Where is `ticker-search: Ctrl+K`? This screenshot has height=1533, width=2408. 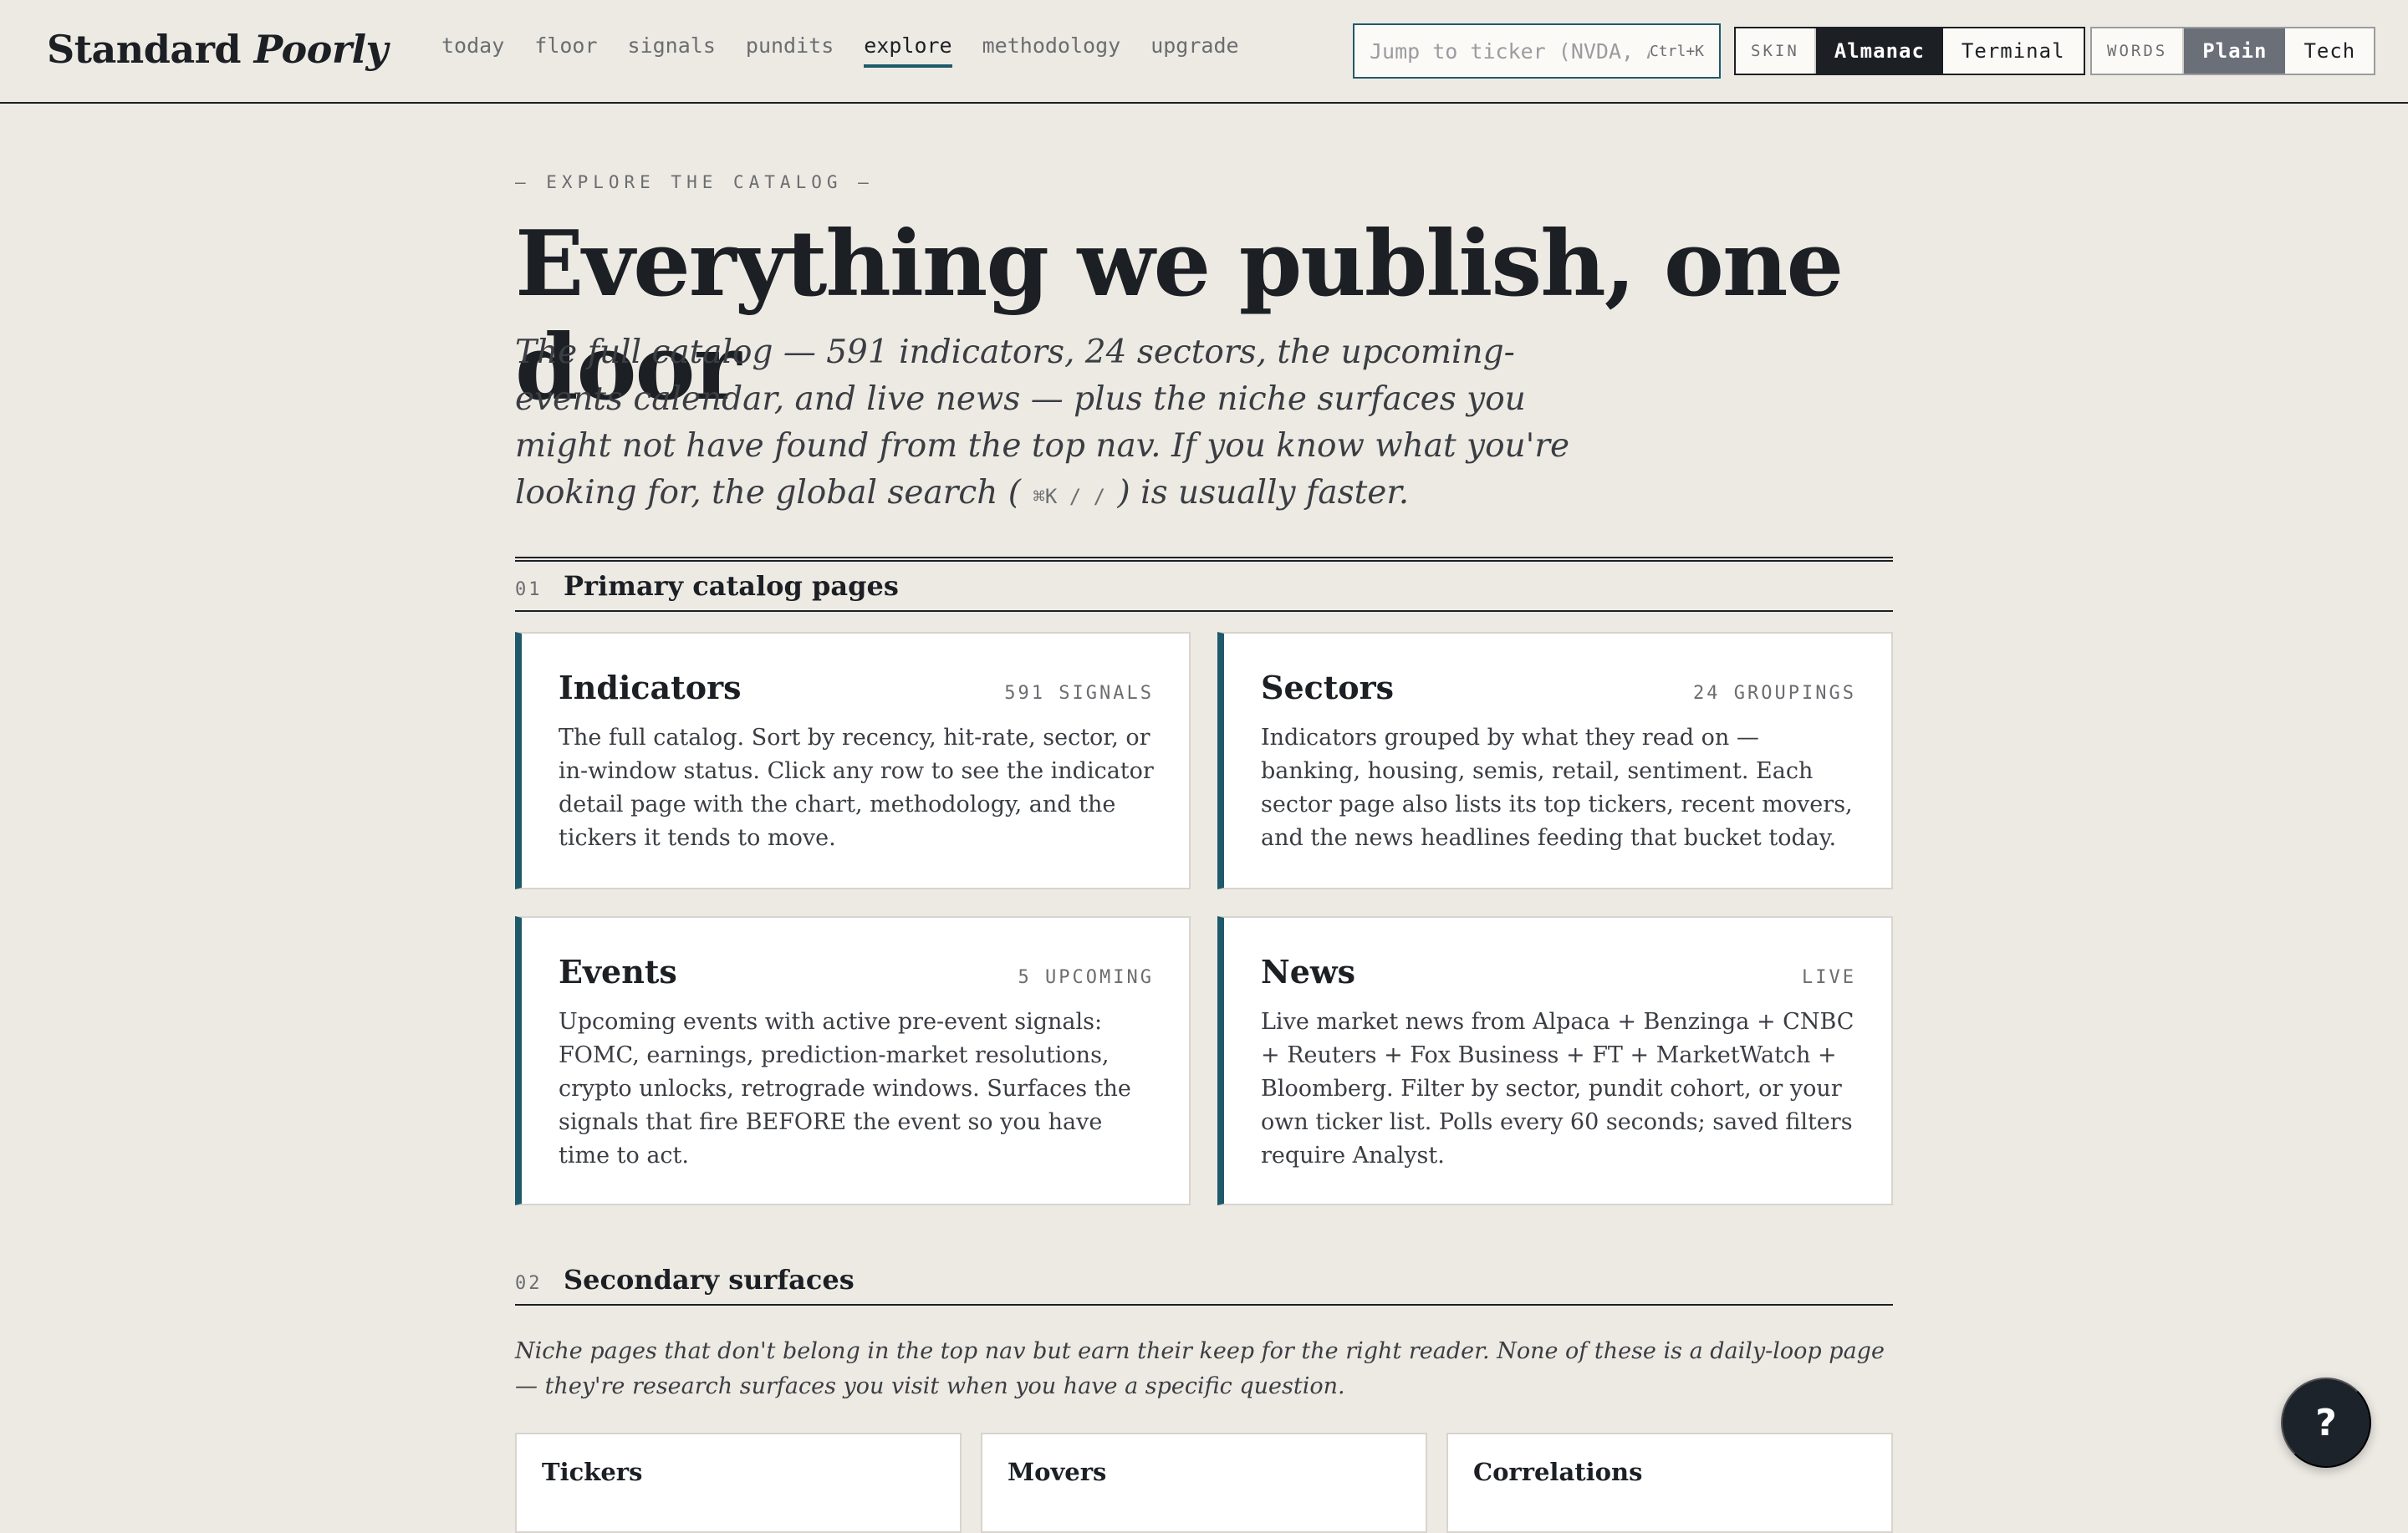 ticker-search: Ctrl+K is located at coordinates (1537, 51).